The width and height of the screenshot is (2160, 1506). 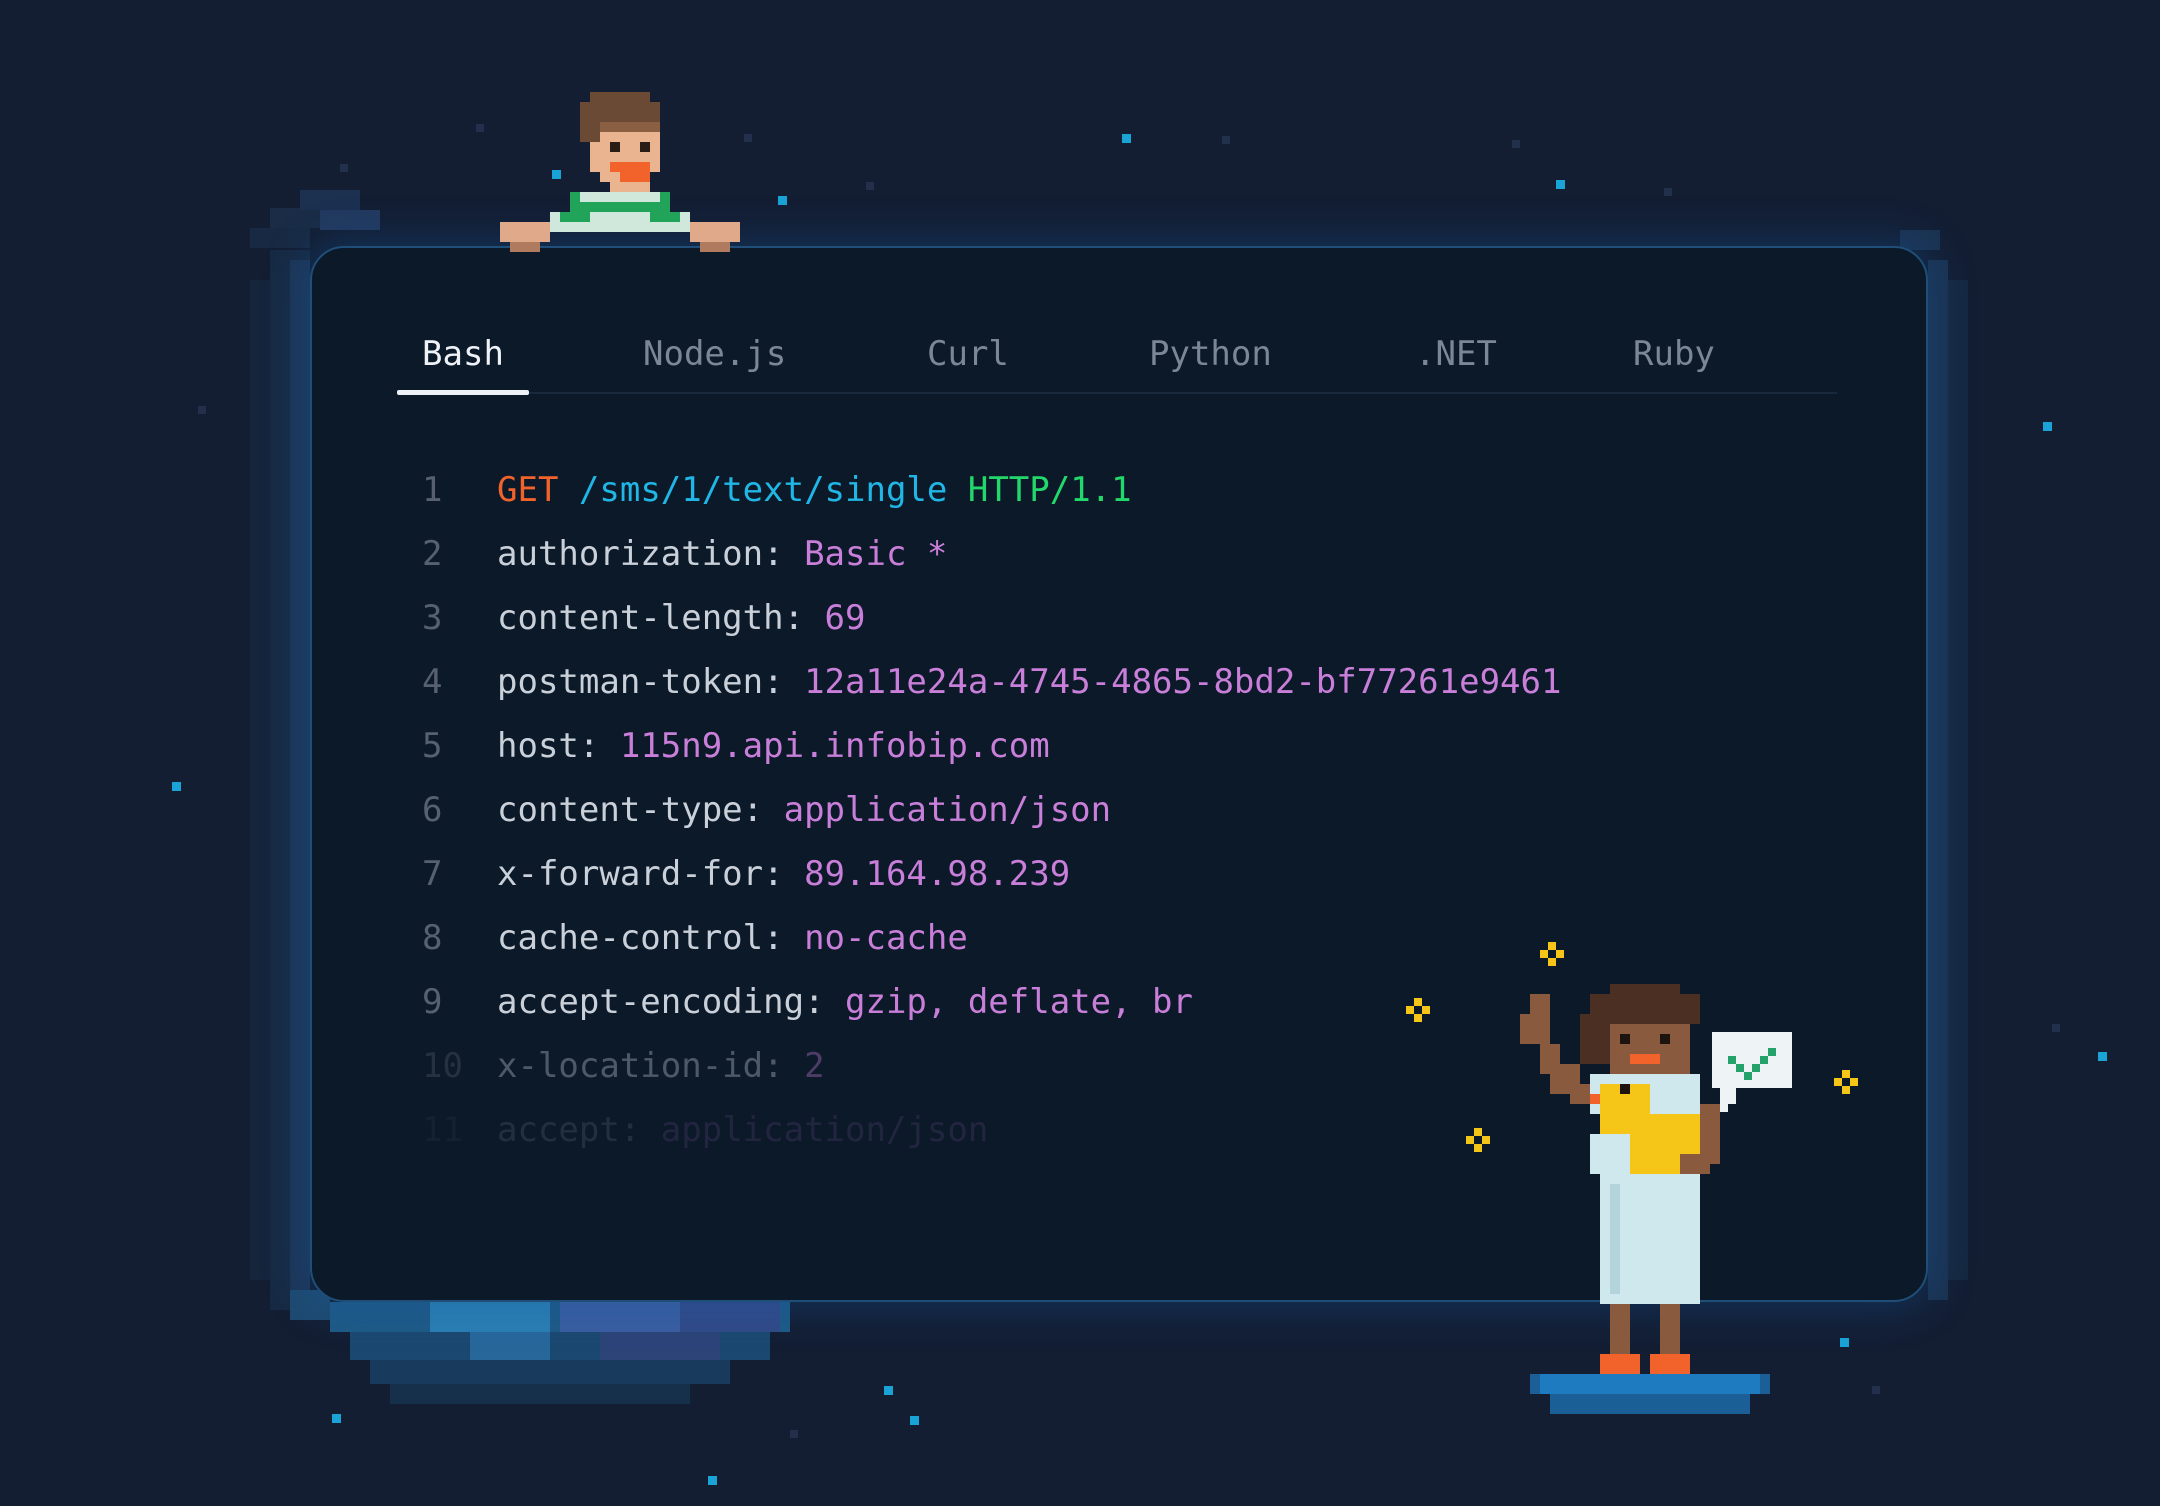 I want to click on header-key: accept:, so click(x=569, y=1130).